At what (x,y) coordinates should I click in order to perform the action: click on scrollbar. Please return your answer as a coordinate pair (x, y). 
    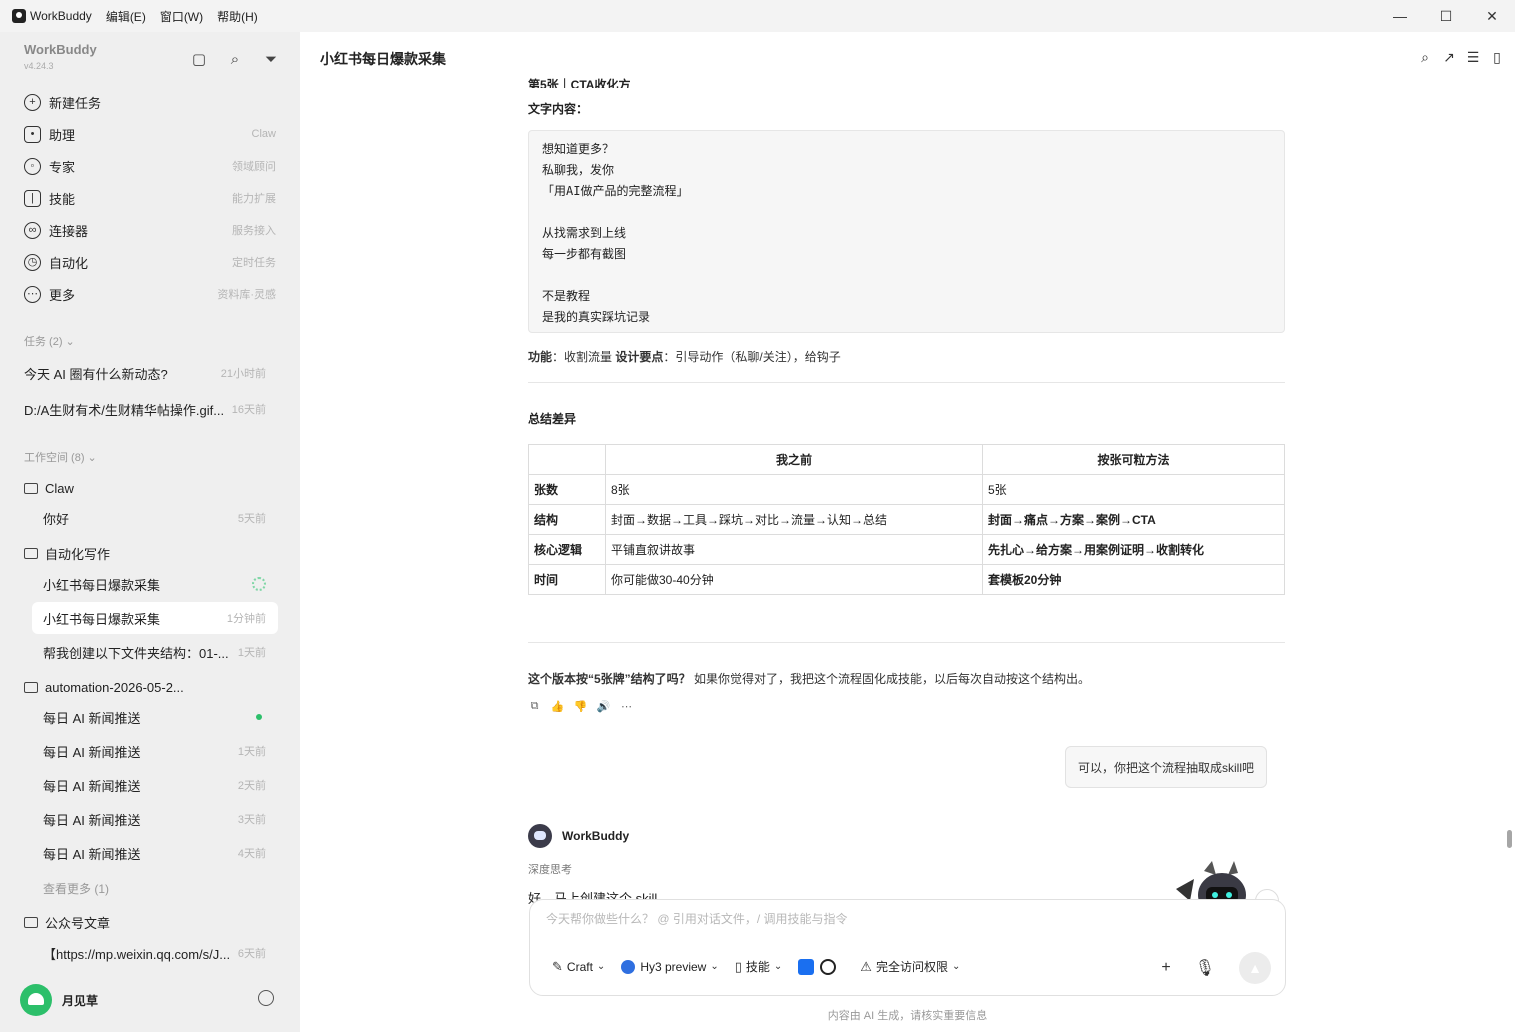
    Looking at the image, I should click on (1510, 502).